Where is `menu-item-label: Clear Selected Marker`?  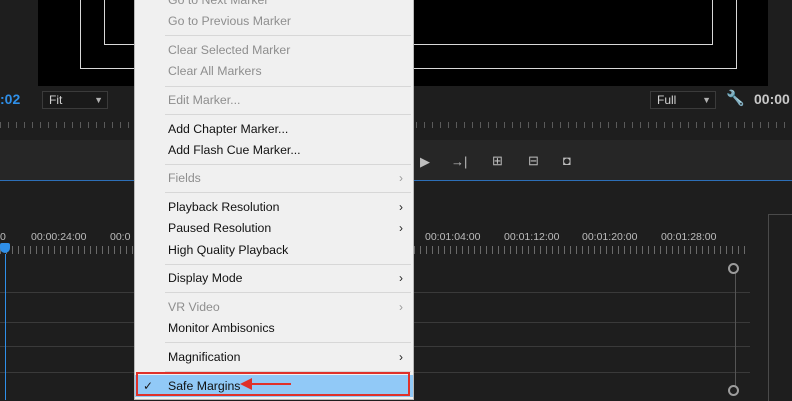 menu-item-label: Clear Selected Marker is located at coordinates (229, 50).